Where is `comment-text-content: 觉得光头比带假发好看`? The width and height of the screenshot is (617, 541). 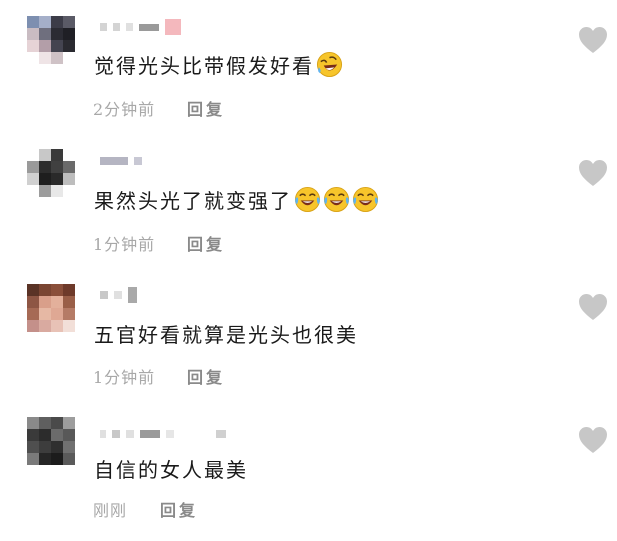 comment-text-content: 觉得光头比带假发好看 is located at coordinates (204, 66).